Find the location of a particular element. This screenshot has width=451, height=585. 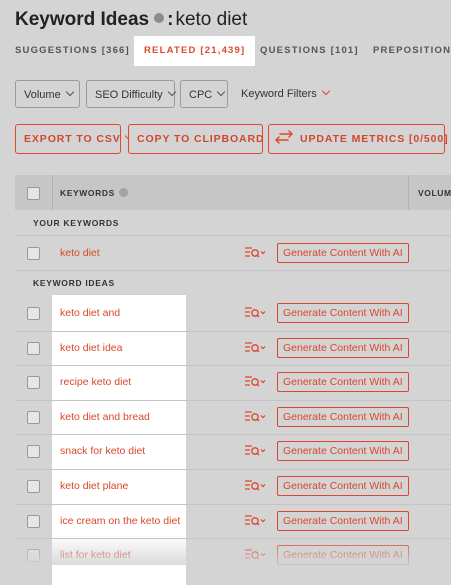

keyword-link: recipe keto diet is located at coordinates (95, 382).